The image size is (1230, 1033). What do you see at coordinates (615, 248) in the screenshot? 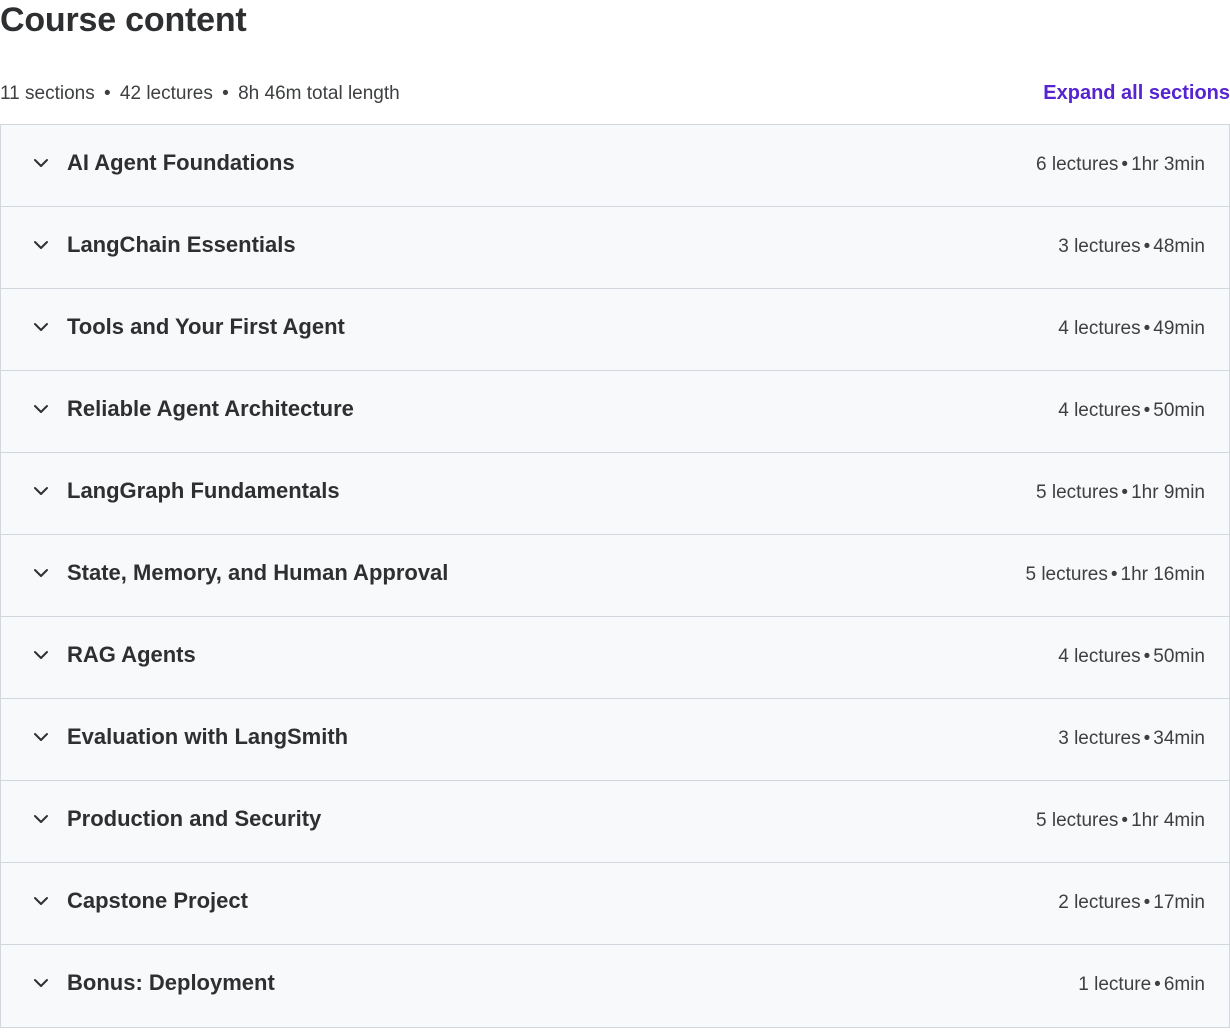
I see `section-header-2: LangChain Essentials 3 lectures • 48min` at bounding box center [615, 248].